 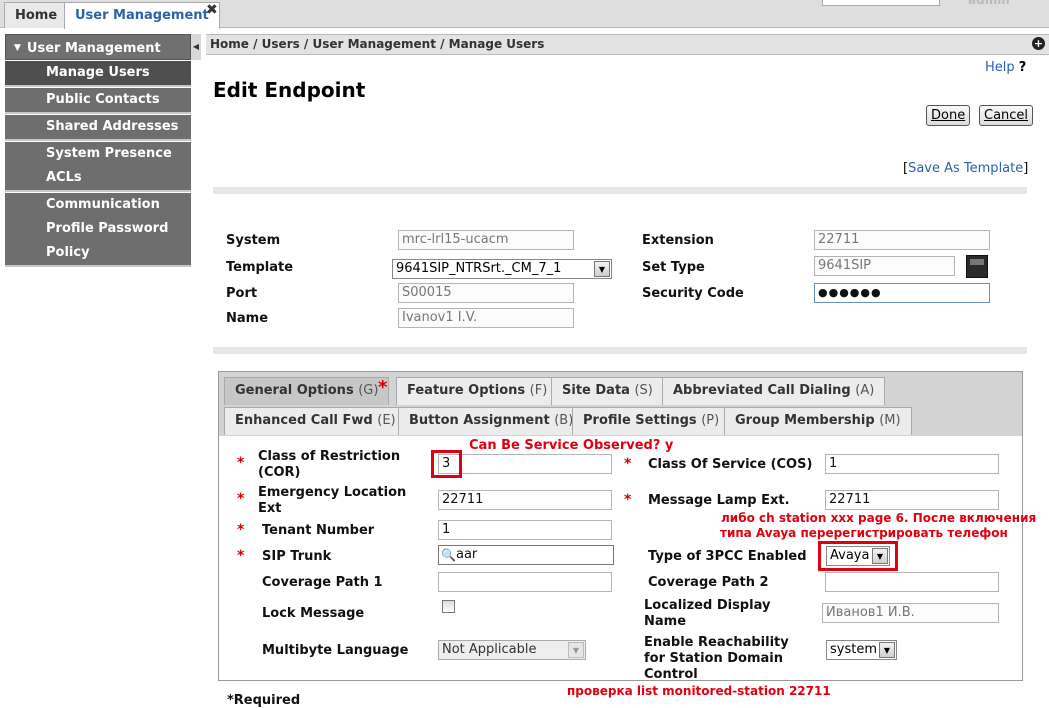 What do you see at coordinates (526, 555) in the screenshot?
I see `sip-trunk-field: 🔍 aar` at bounding box center [526, 555].